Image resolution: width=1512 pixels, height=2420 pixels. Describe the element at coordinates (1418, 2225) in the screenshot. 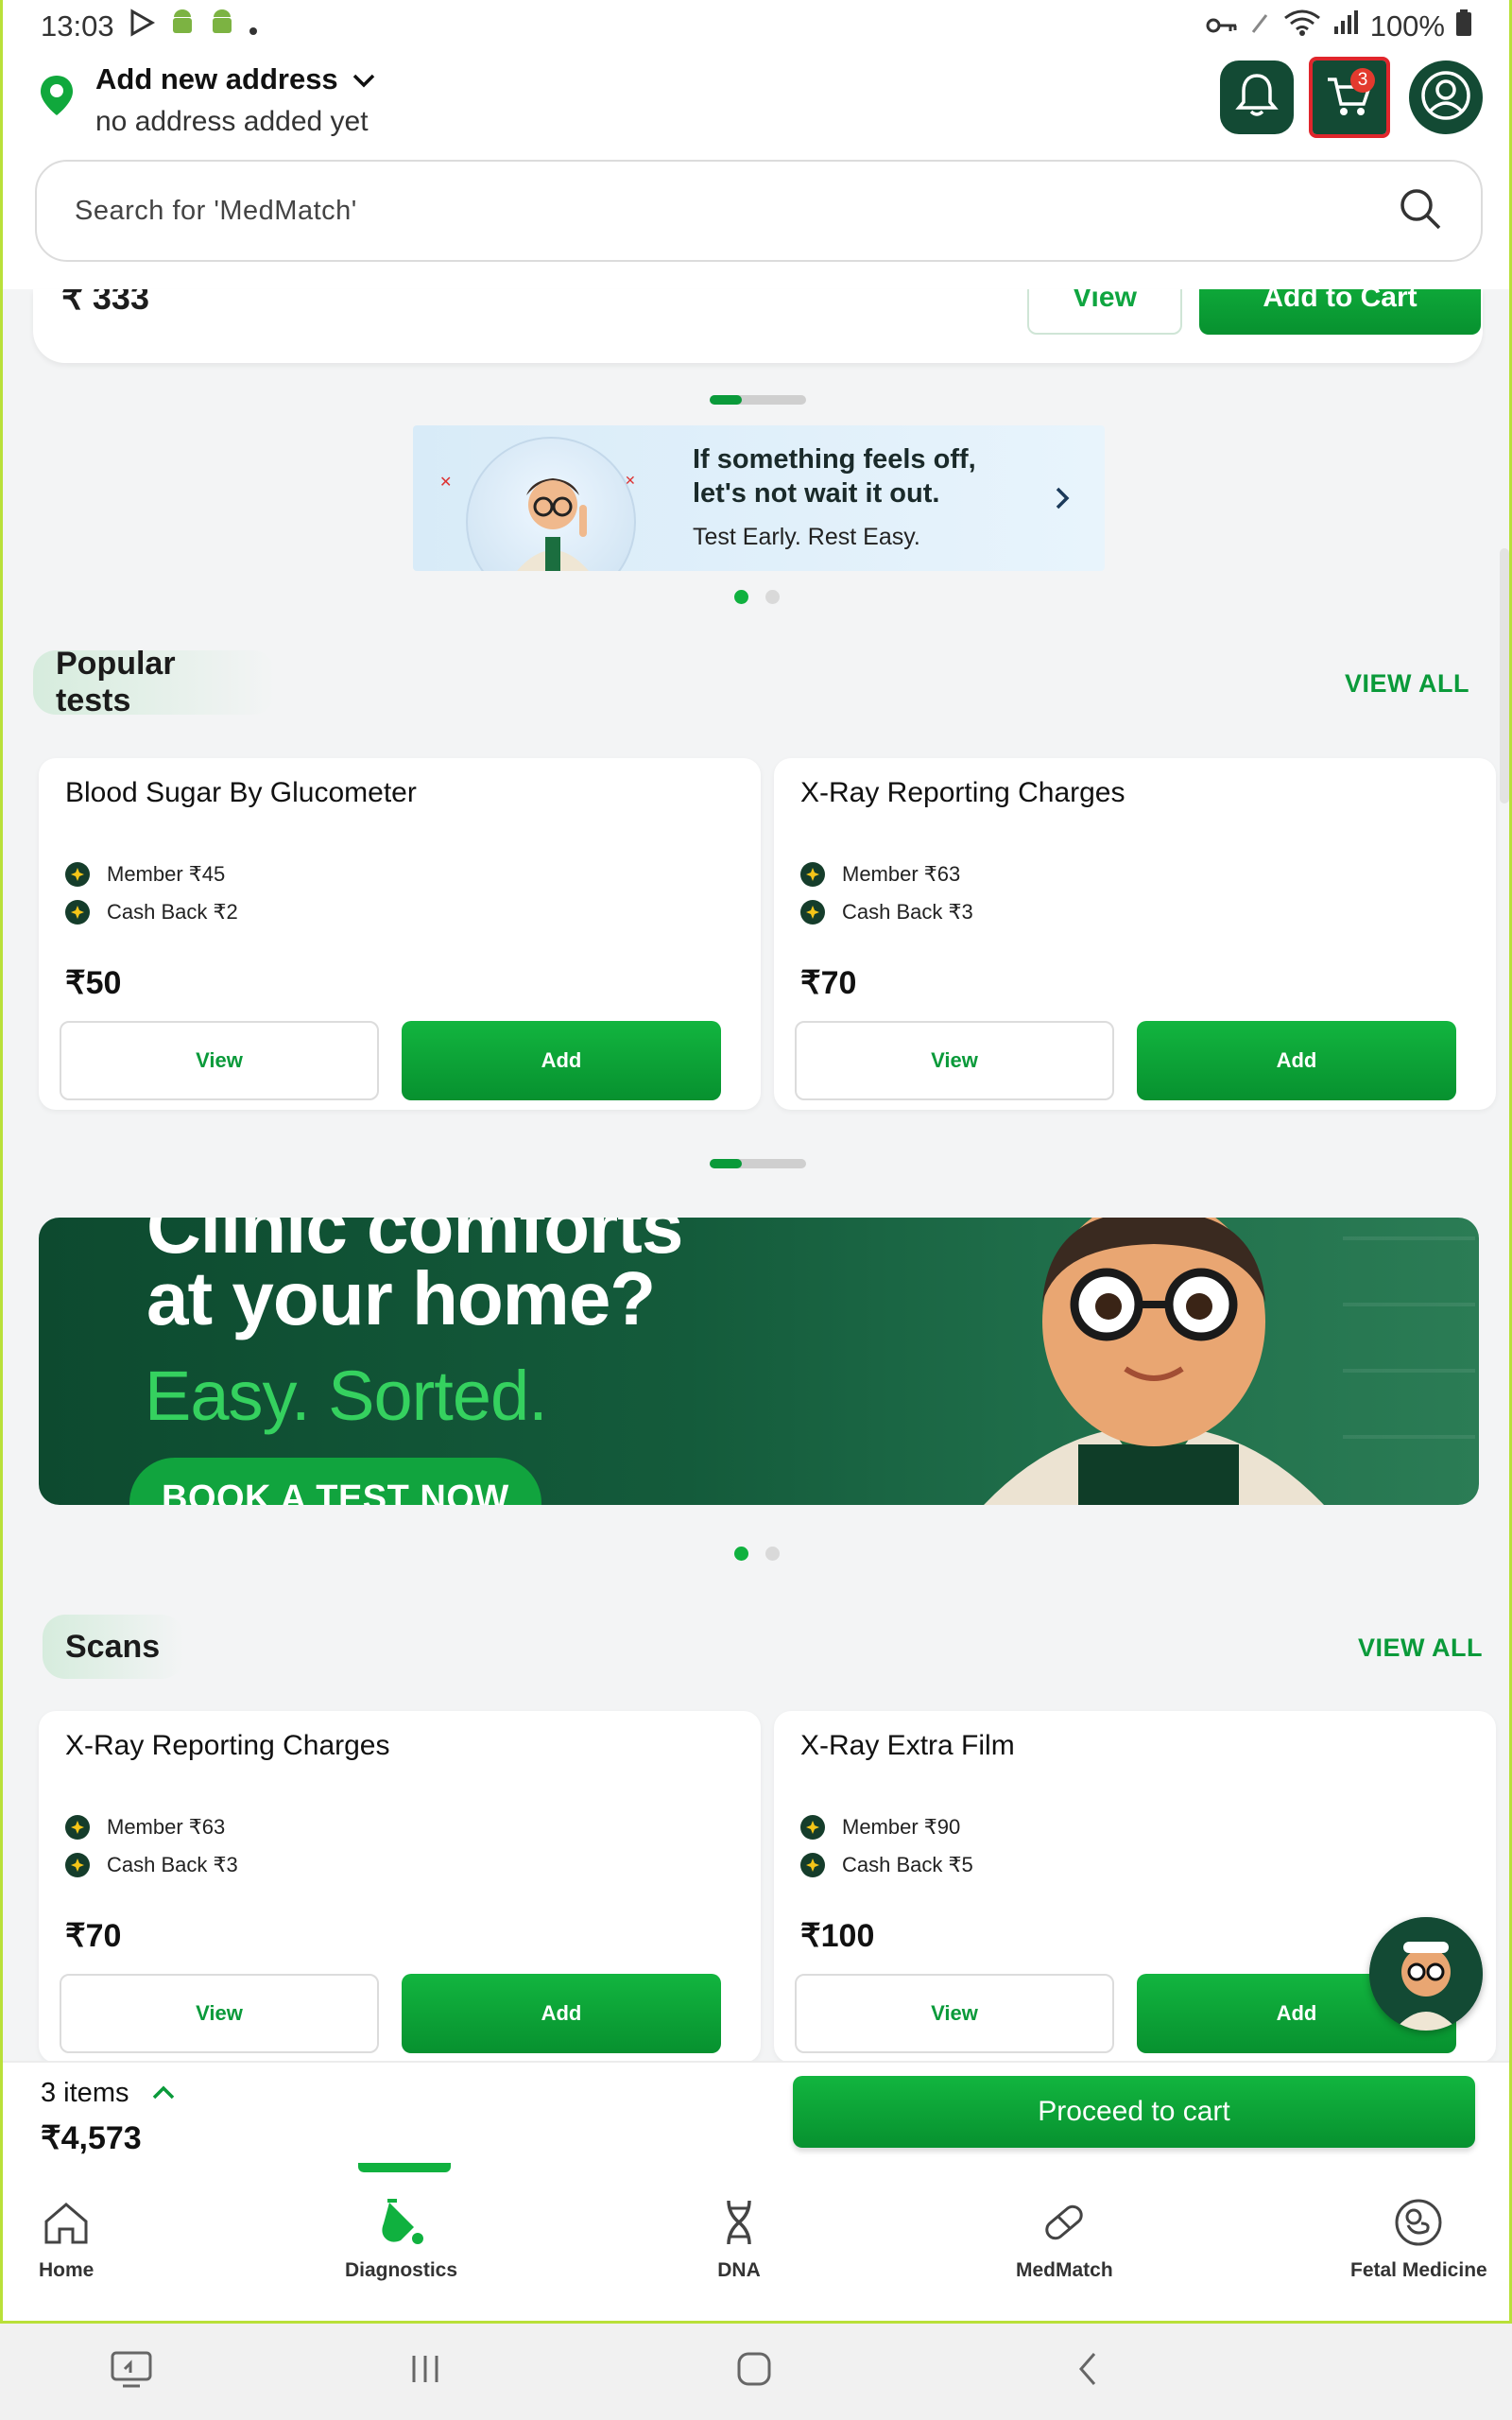

I see `fetus-icon` at that location.